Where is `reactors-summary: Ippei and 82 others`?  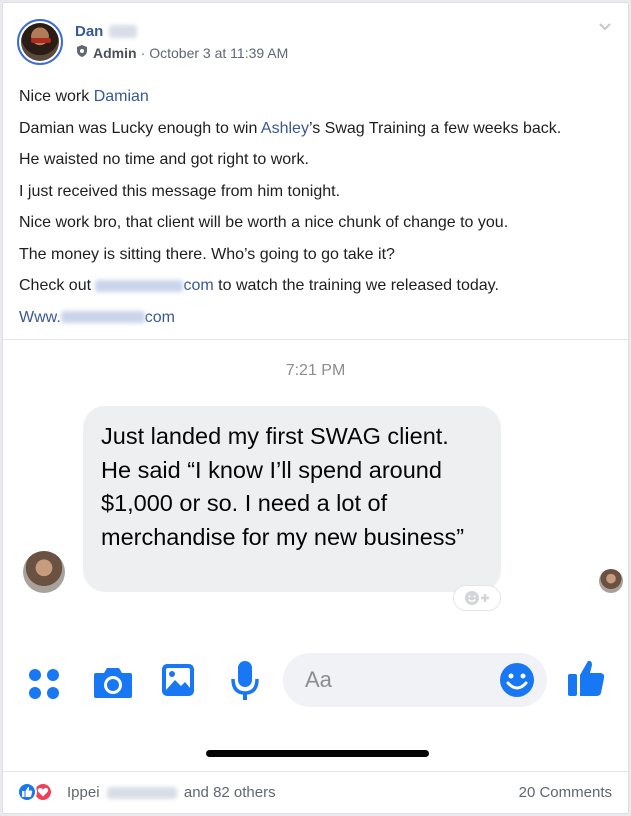 reactors-summary: Ippei and 82 others is located at coordinates (171, 792).